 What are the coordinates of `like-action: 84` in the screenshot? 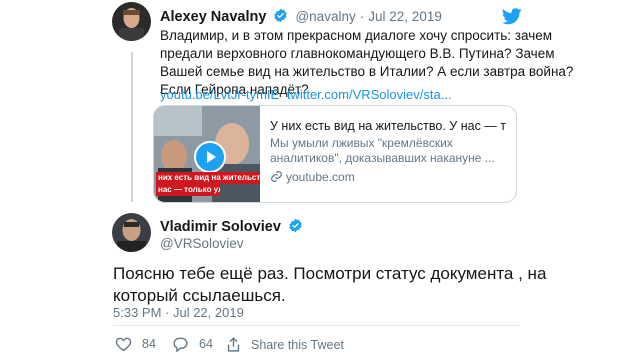 It's located at (135, 344).